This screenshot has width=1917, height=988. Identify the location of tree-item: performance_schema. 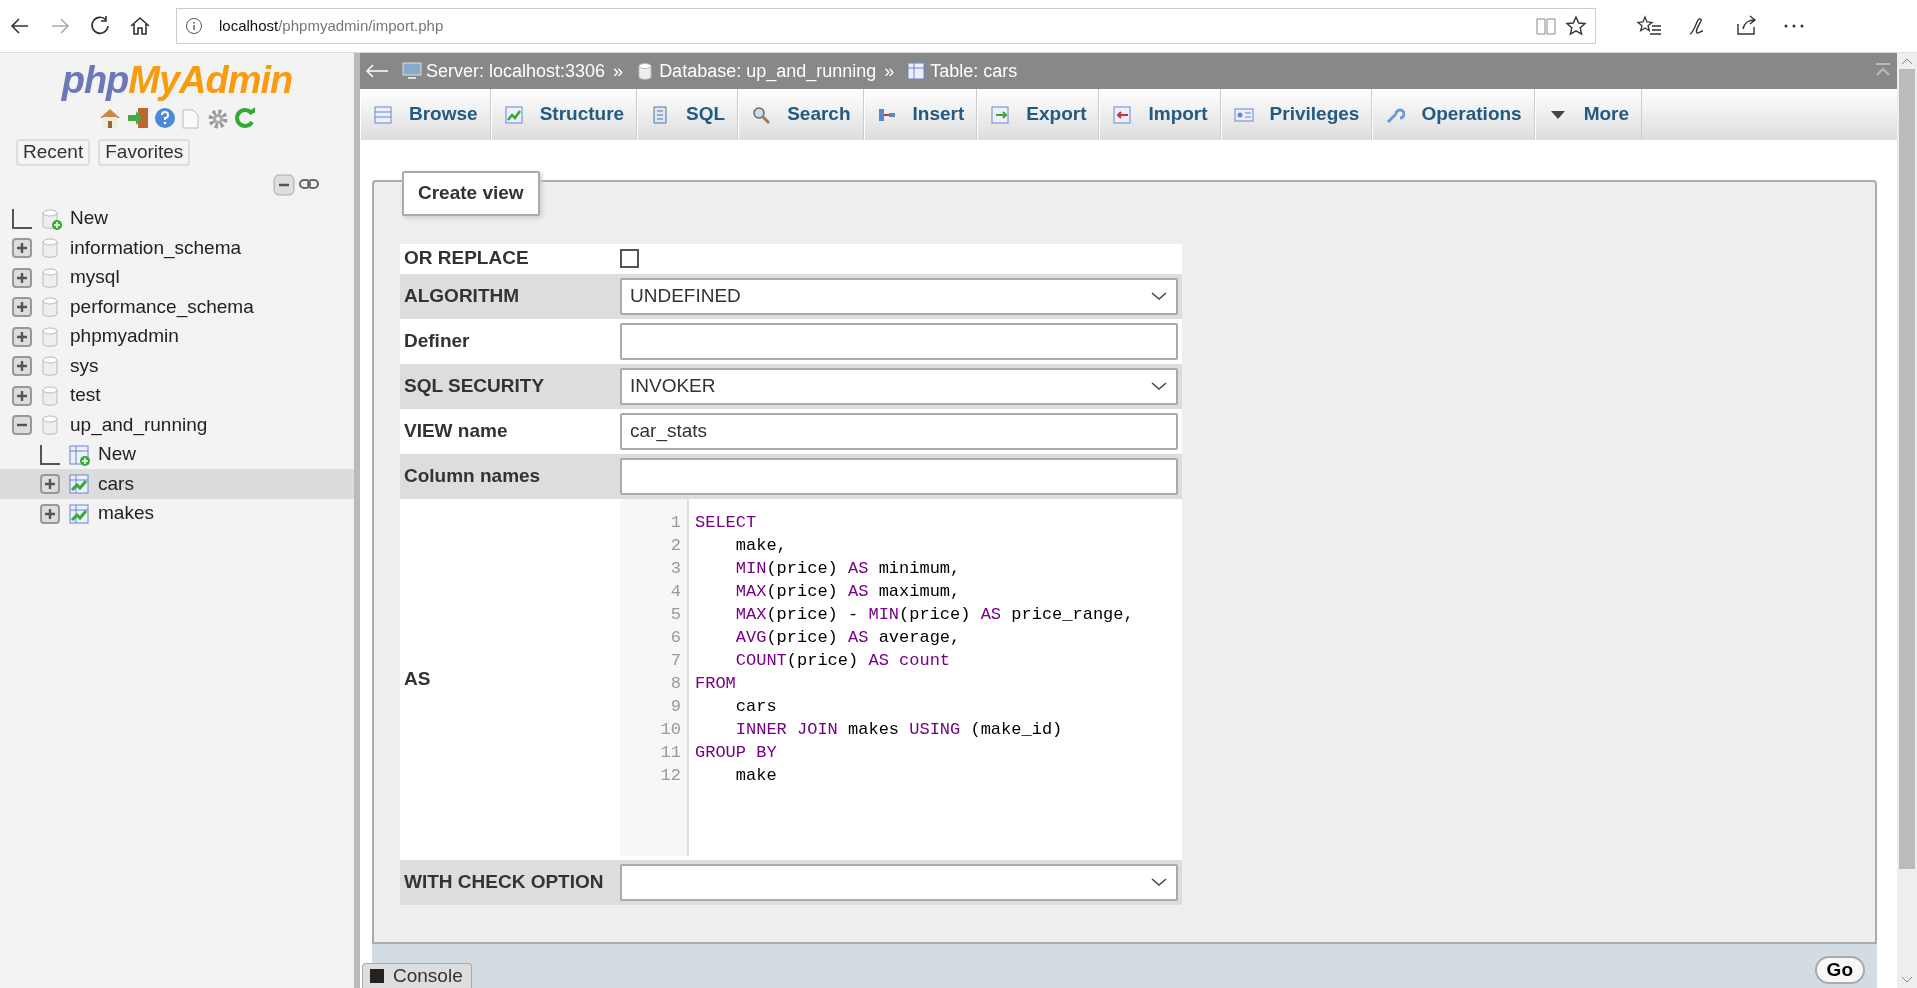
(177, 307).